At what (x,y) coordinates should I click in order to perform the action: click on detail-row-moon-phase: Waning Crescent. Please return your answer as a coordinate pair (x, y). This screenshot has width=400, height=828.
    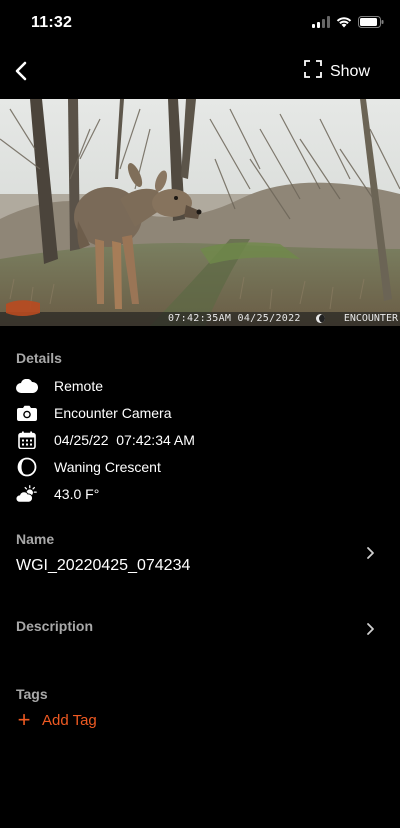
    Looking at the image, I should click on (88, 467).